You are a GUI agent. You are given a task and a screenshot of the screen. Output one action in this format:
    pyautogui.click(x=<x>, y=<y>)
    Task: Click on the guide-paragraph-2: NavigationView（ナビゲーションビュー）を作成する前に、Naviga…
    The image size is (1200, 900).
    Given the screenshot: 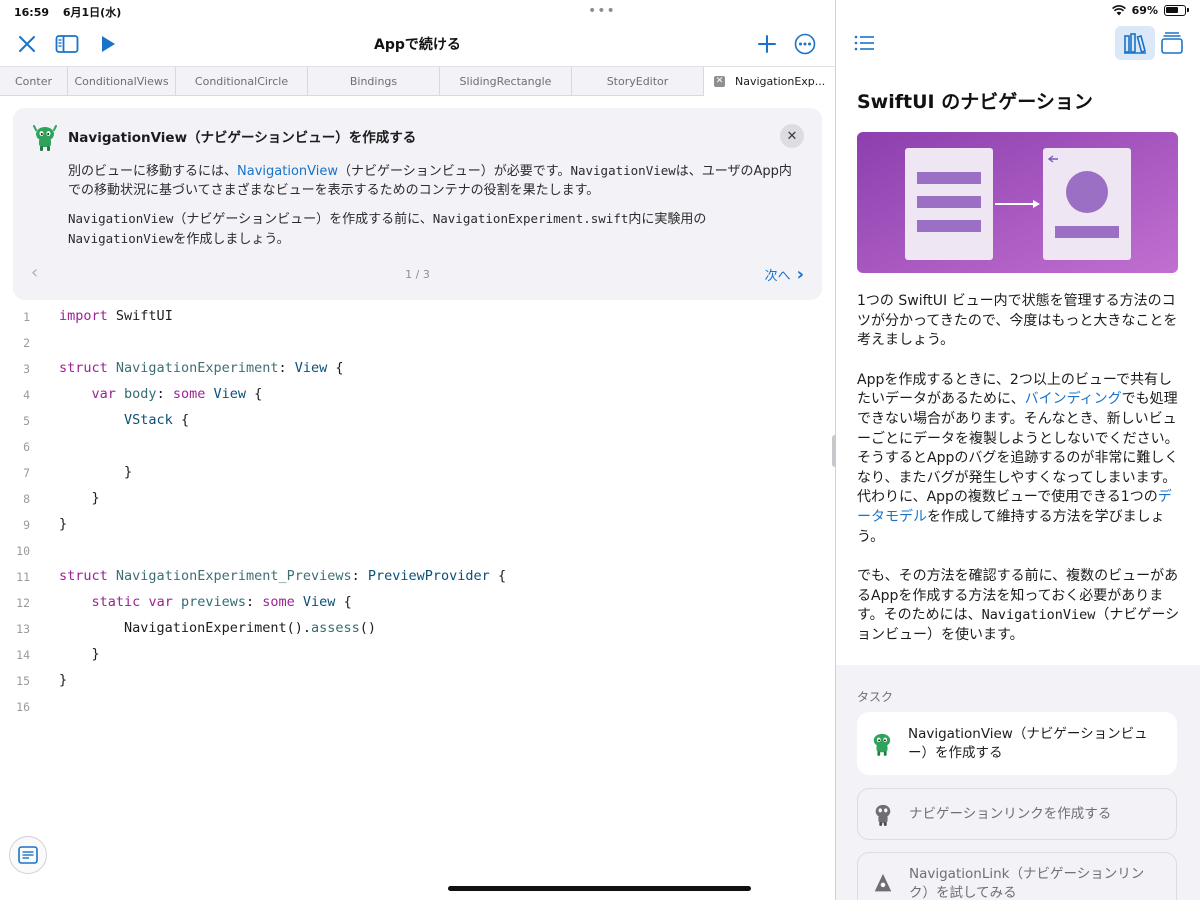 What is the action you would take?
    pyautogui.click(x=387, y=229)
    